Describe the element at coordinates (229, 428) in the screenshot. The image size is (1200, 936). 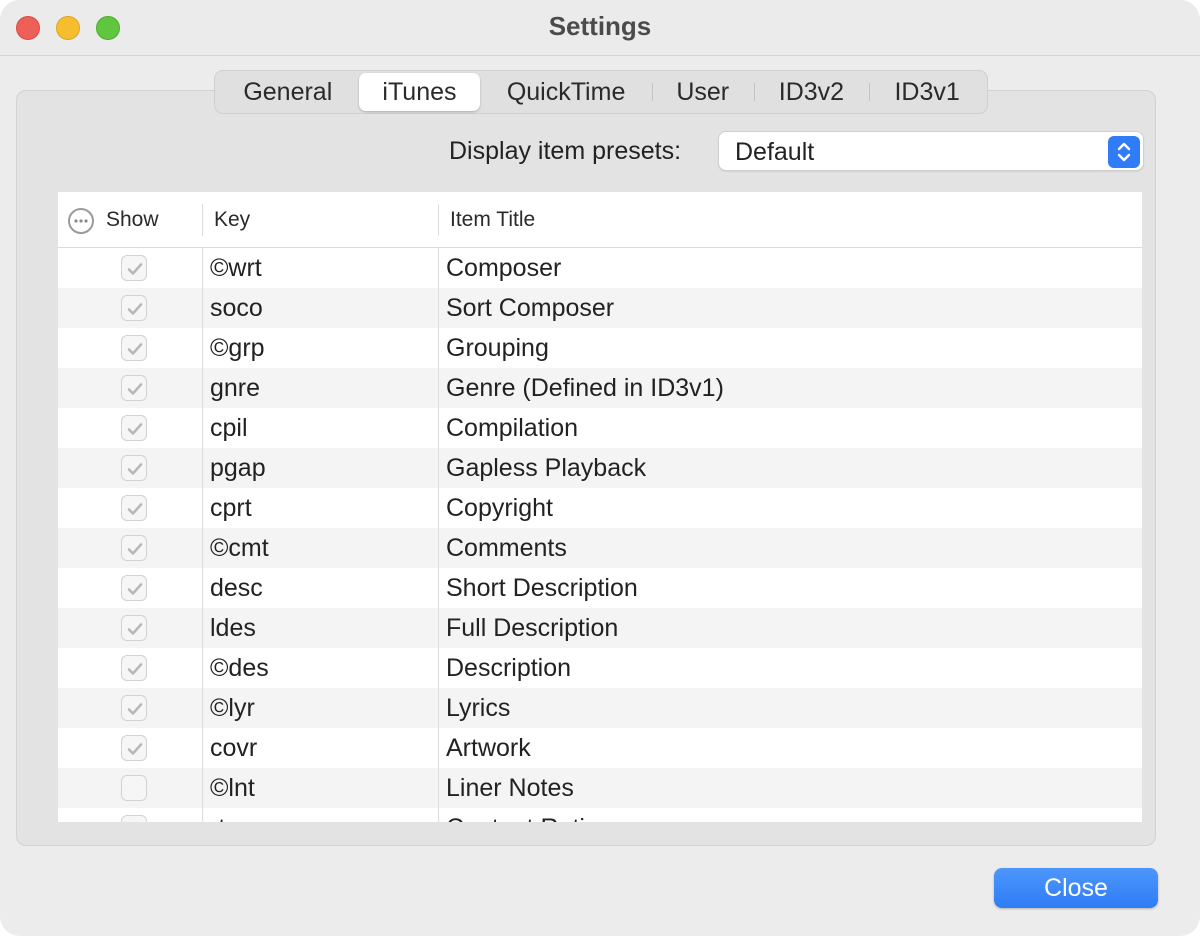
I see `key-cell: cpil` at that location.